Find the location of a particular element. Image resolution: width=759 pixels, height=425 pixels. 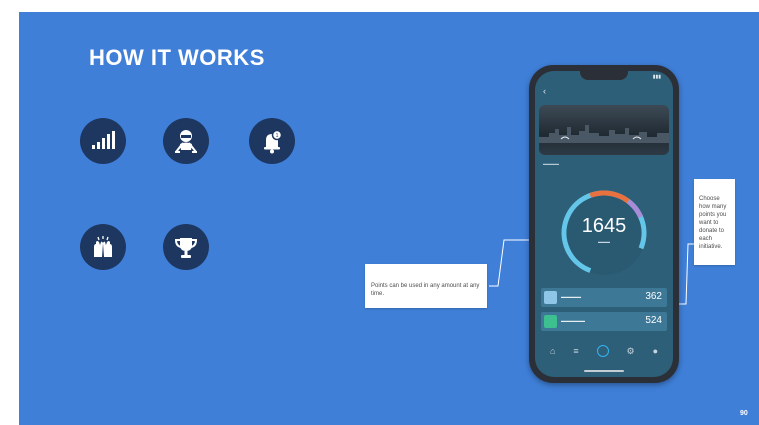

nav-settings-icon: ⚙ is located at coordinates (631, 351).